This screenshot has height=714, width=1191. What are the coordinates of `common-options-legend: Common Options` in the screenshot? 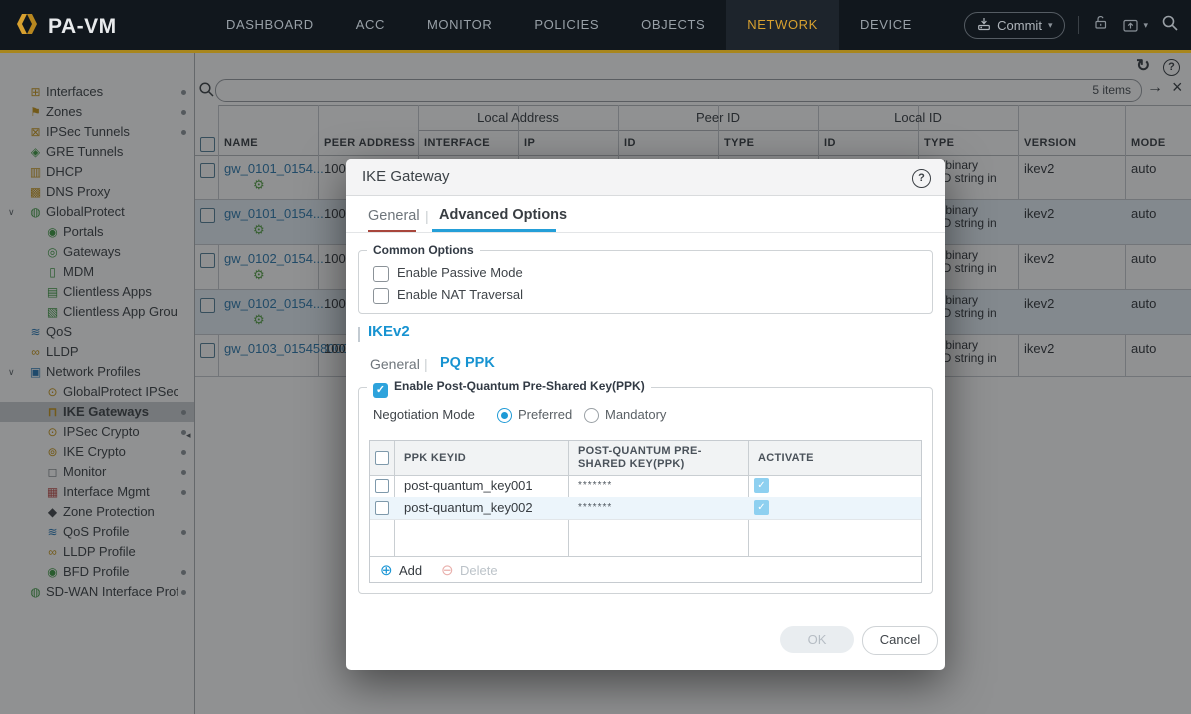 It's located at (423, 250).